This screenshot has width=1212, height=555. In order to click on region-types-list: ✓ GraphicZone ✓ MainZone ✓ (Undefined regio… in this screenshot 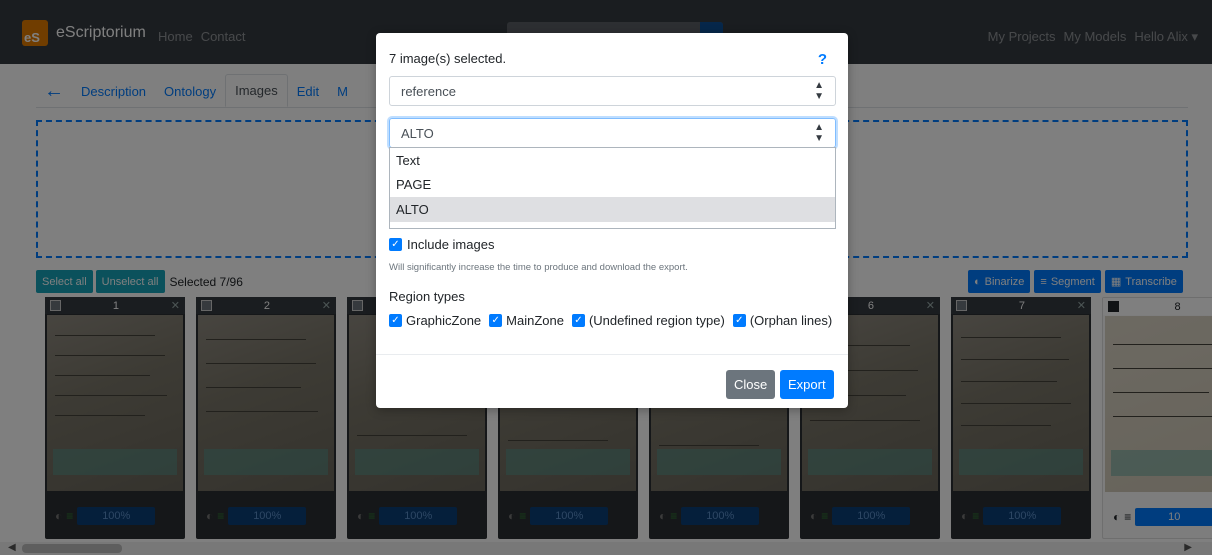, I will do `click(610, 320)`.